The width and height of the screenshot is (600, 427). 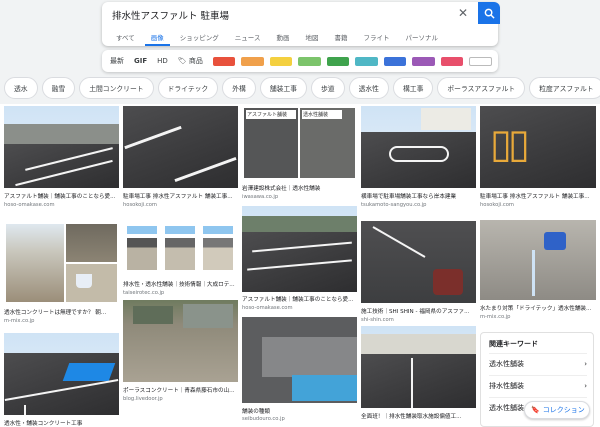 What do you see at coordinates (248, 36) in the screenshot?
I see `tab-news: ニュース` at bounding box center [248, 36].